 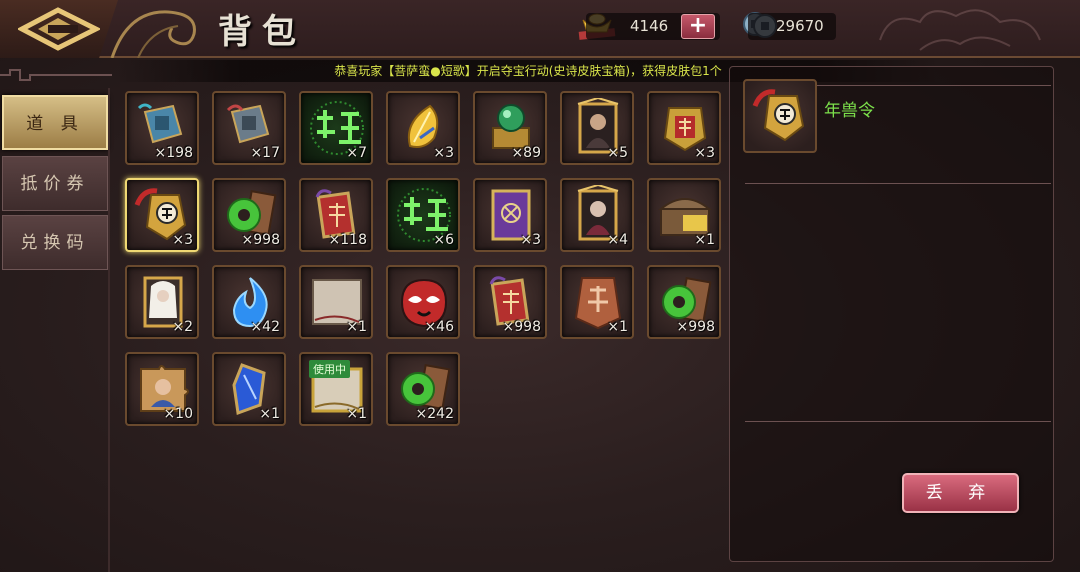 I want to click on item-quantity: ×198, so click(x=173, y=153).